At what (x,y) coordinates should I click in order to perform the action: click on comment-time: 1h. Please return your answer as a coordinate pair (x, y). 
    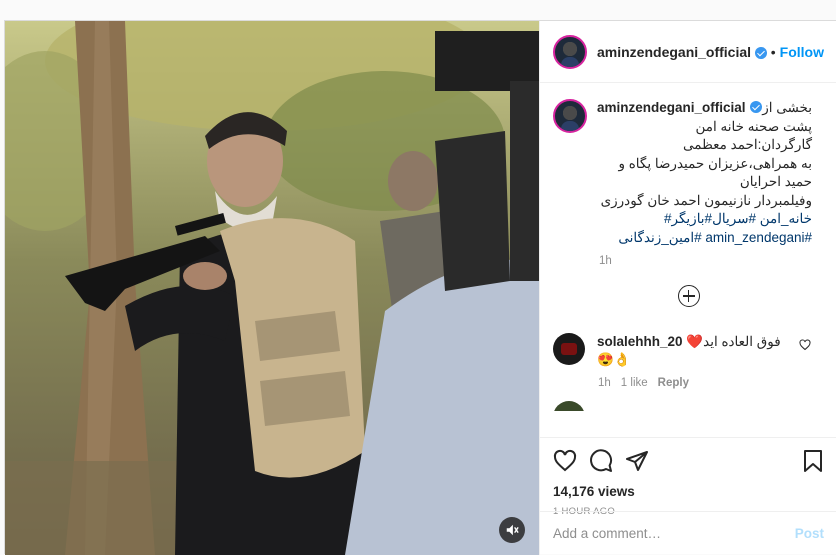
    Looking at the image, I should click on (604, 383).